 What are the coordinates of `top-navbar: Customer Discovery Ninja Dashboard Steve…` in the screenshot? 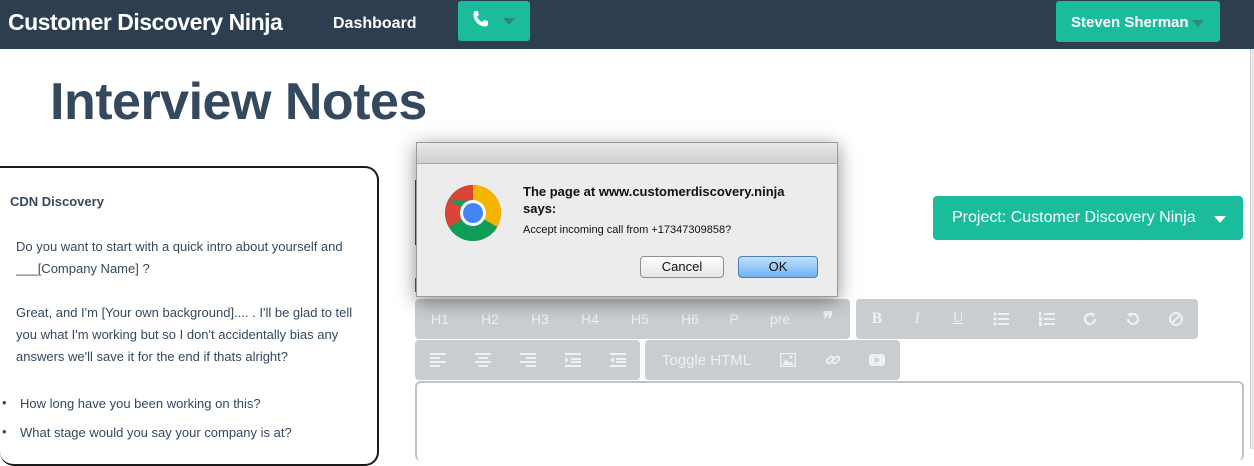 It's located at (627, 24).